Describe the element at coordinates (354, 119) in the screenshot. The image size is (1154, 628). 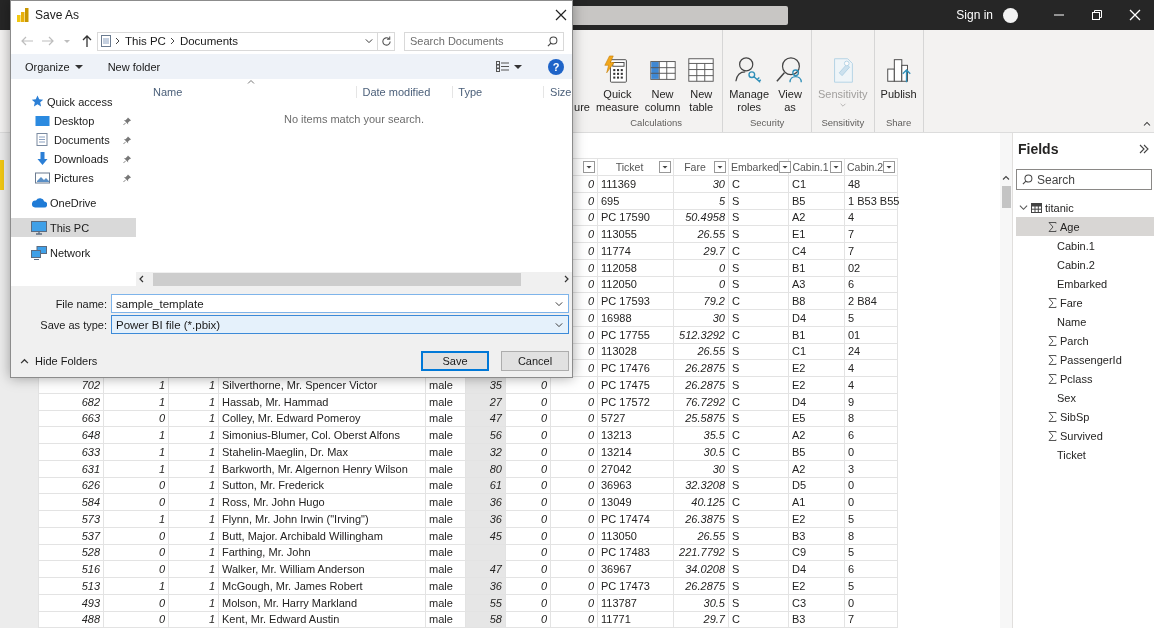
I see `empty-message: No items match your search.` at that location.